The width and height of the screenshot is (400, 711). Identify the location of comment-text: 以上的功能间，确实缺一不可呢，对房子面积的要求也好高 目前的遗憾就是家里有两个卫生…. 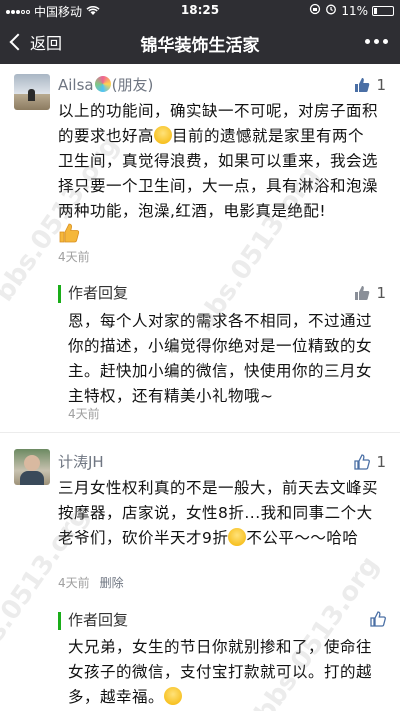
(218, 161).